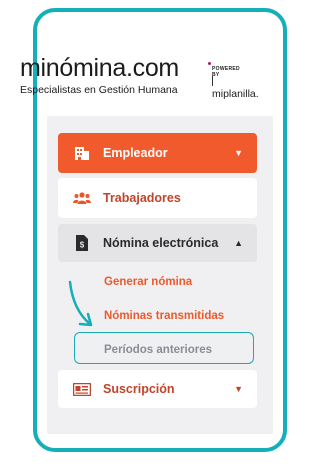  What do you see at coordinates (139, 389) in the screenshot?
I see `menu-item-label: Suscripción` at bounding box center [139, 389].